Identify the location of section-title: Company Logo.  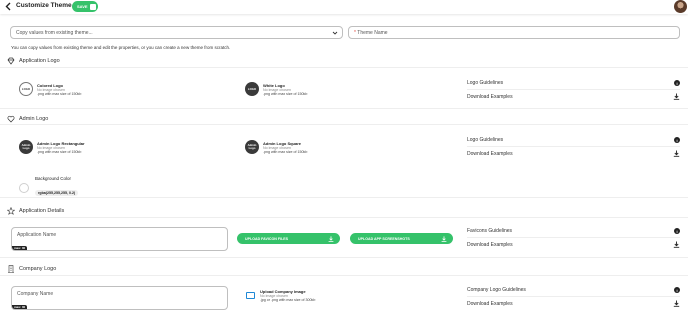
(38, 269).